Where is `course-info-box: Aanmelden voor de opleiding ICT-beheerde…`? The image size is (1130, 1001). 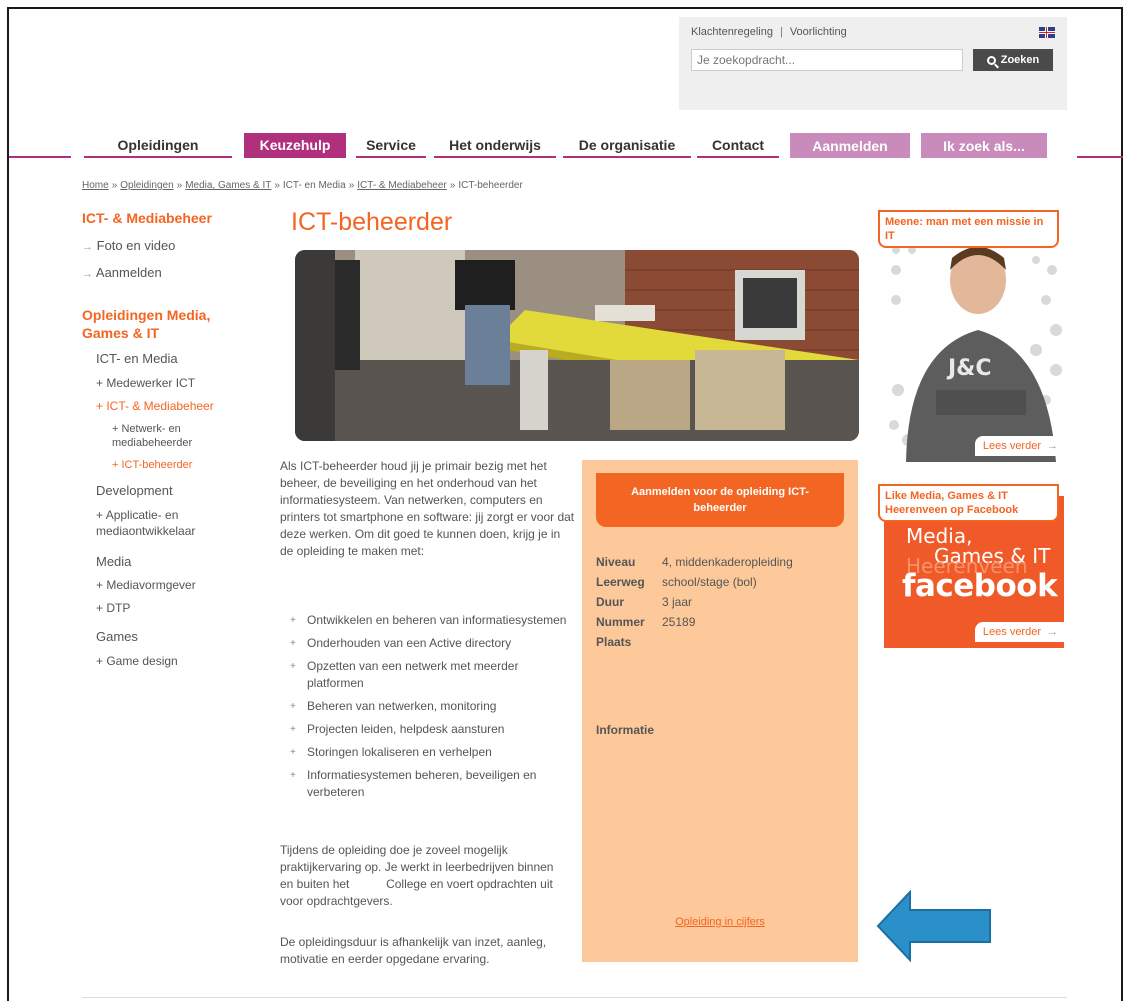
course-info-box: Aanmelden voor de opleiding ICT-beheerde… is located at coordinates (720, 711).